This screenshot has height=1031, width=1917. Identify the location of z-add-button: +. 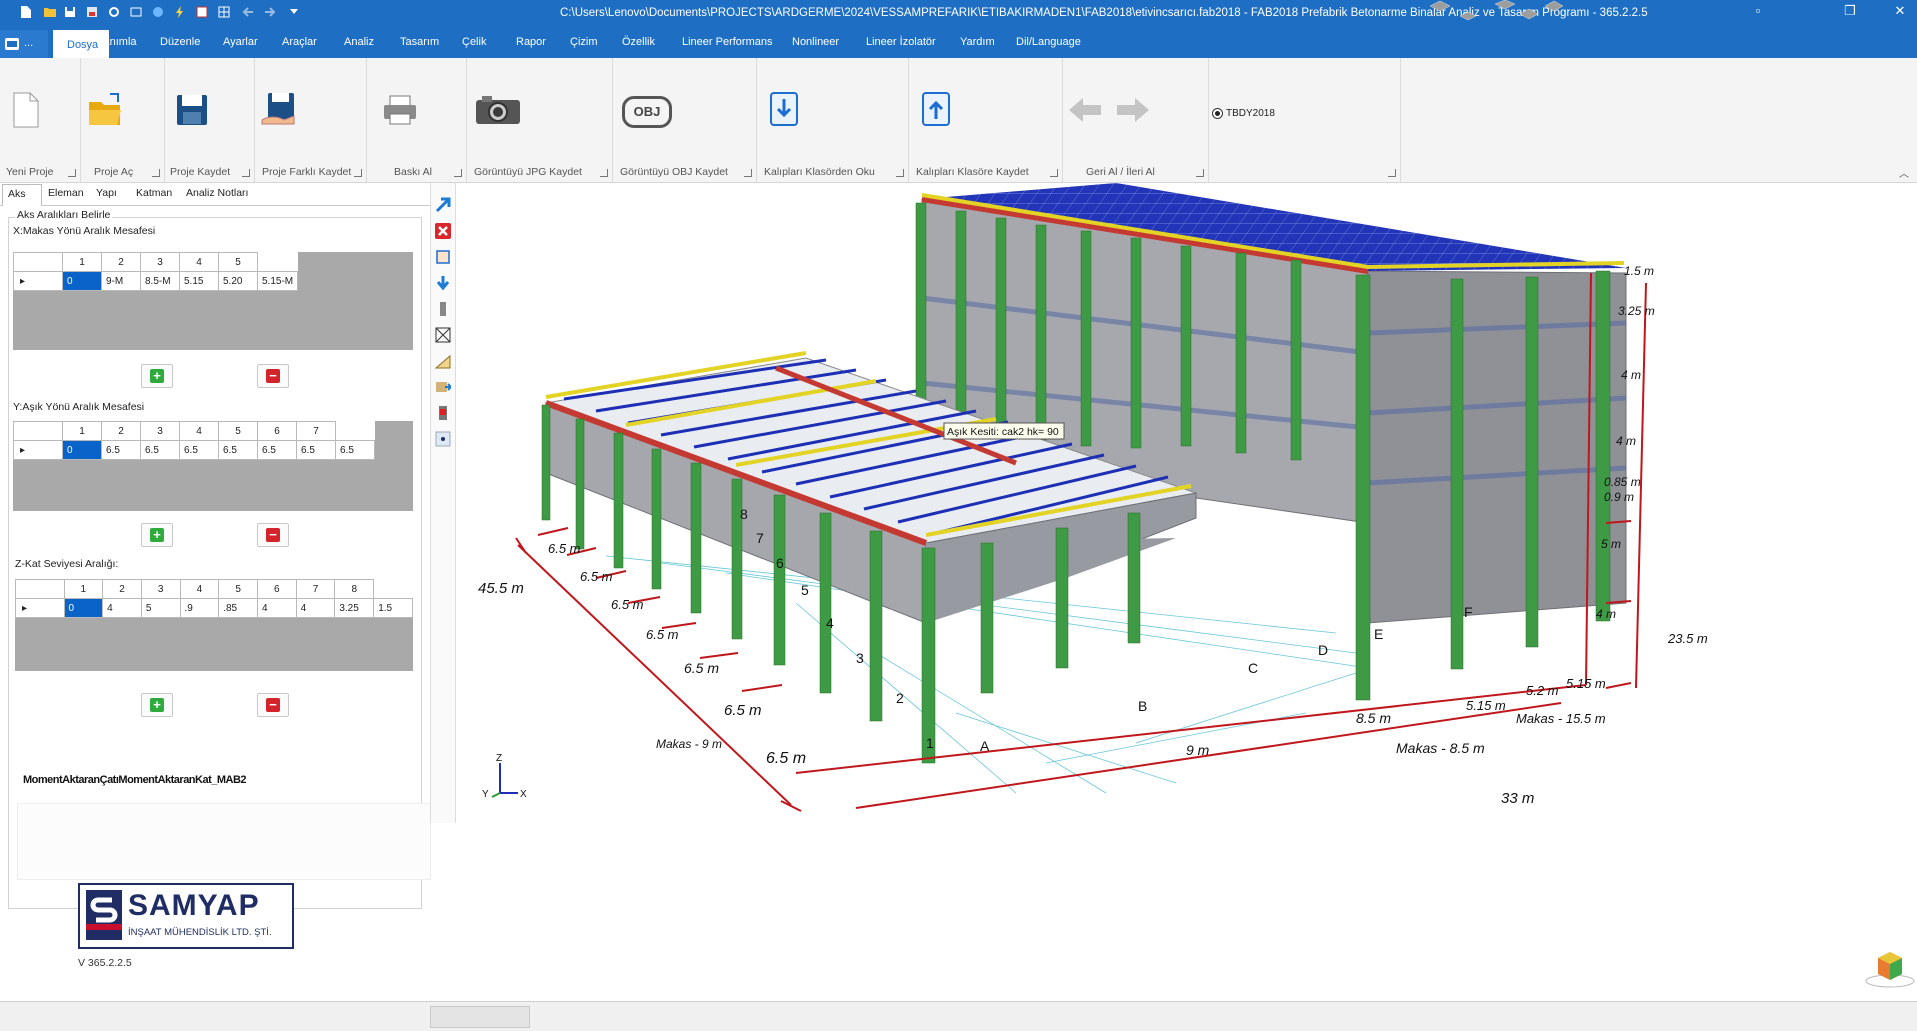
(157, 705).